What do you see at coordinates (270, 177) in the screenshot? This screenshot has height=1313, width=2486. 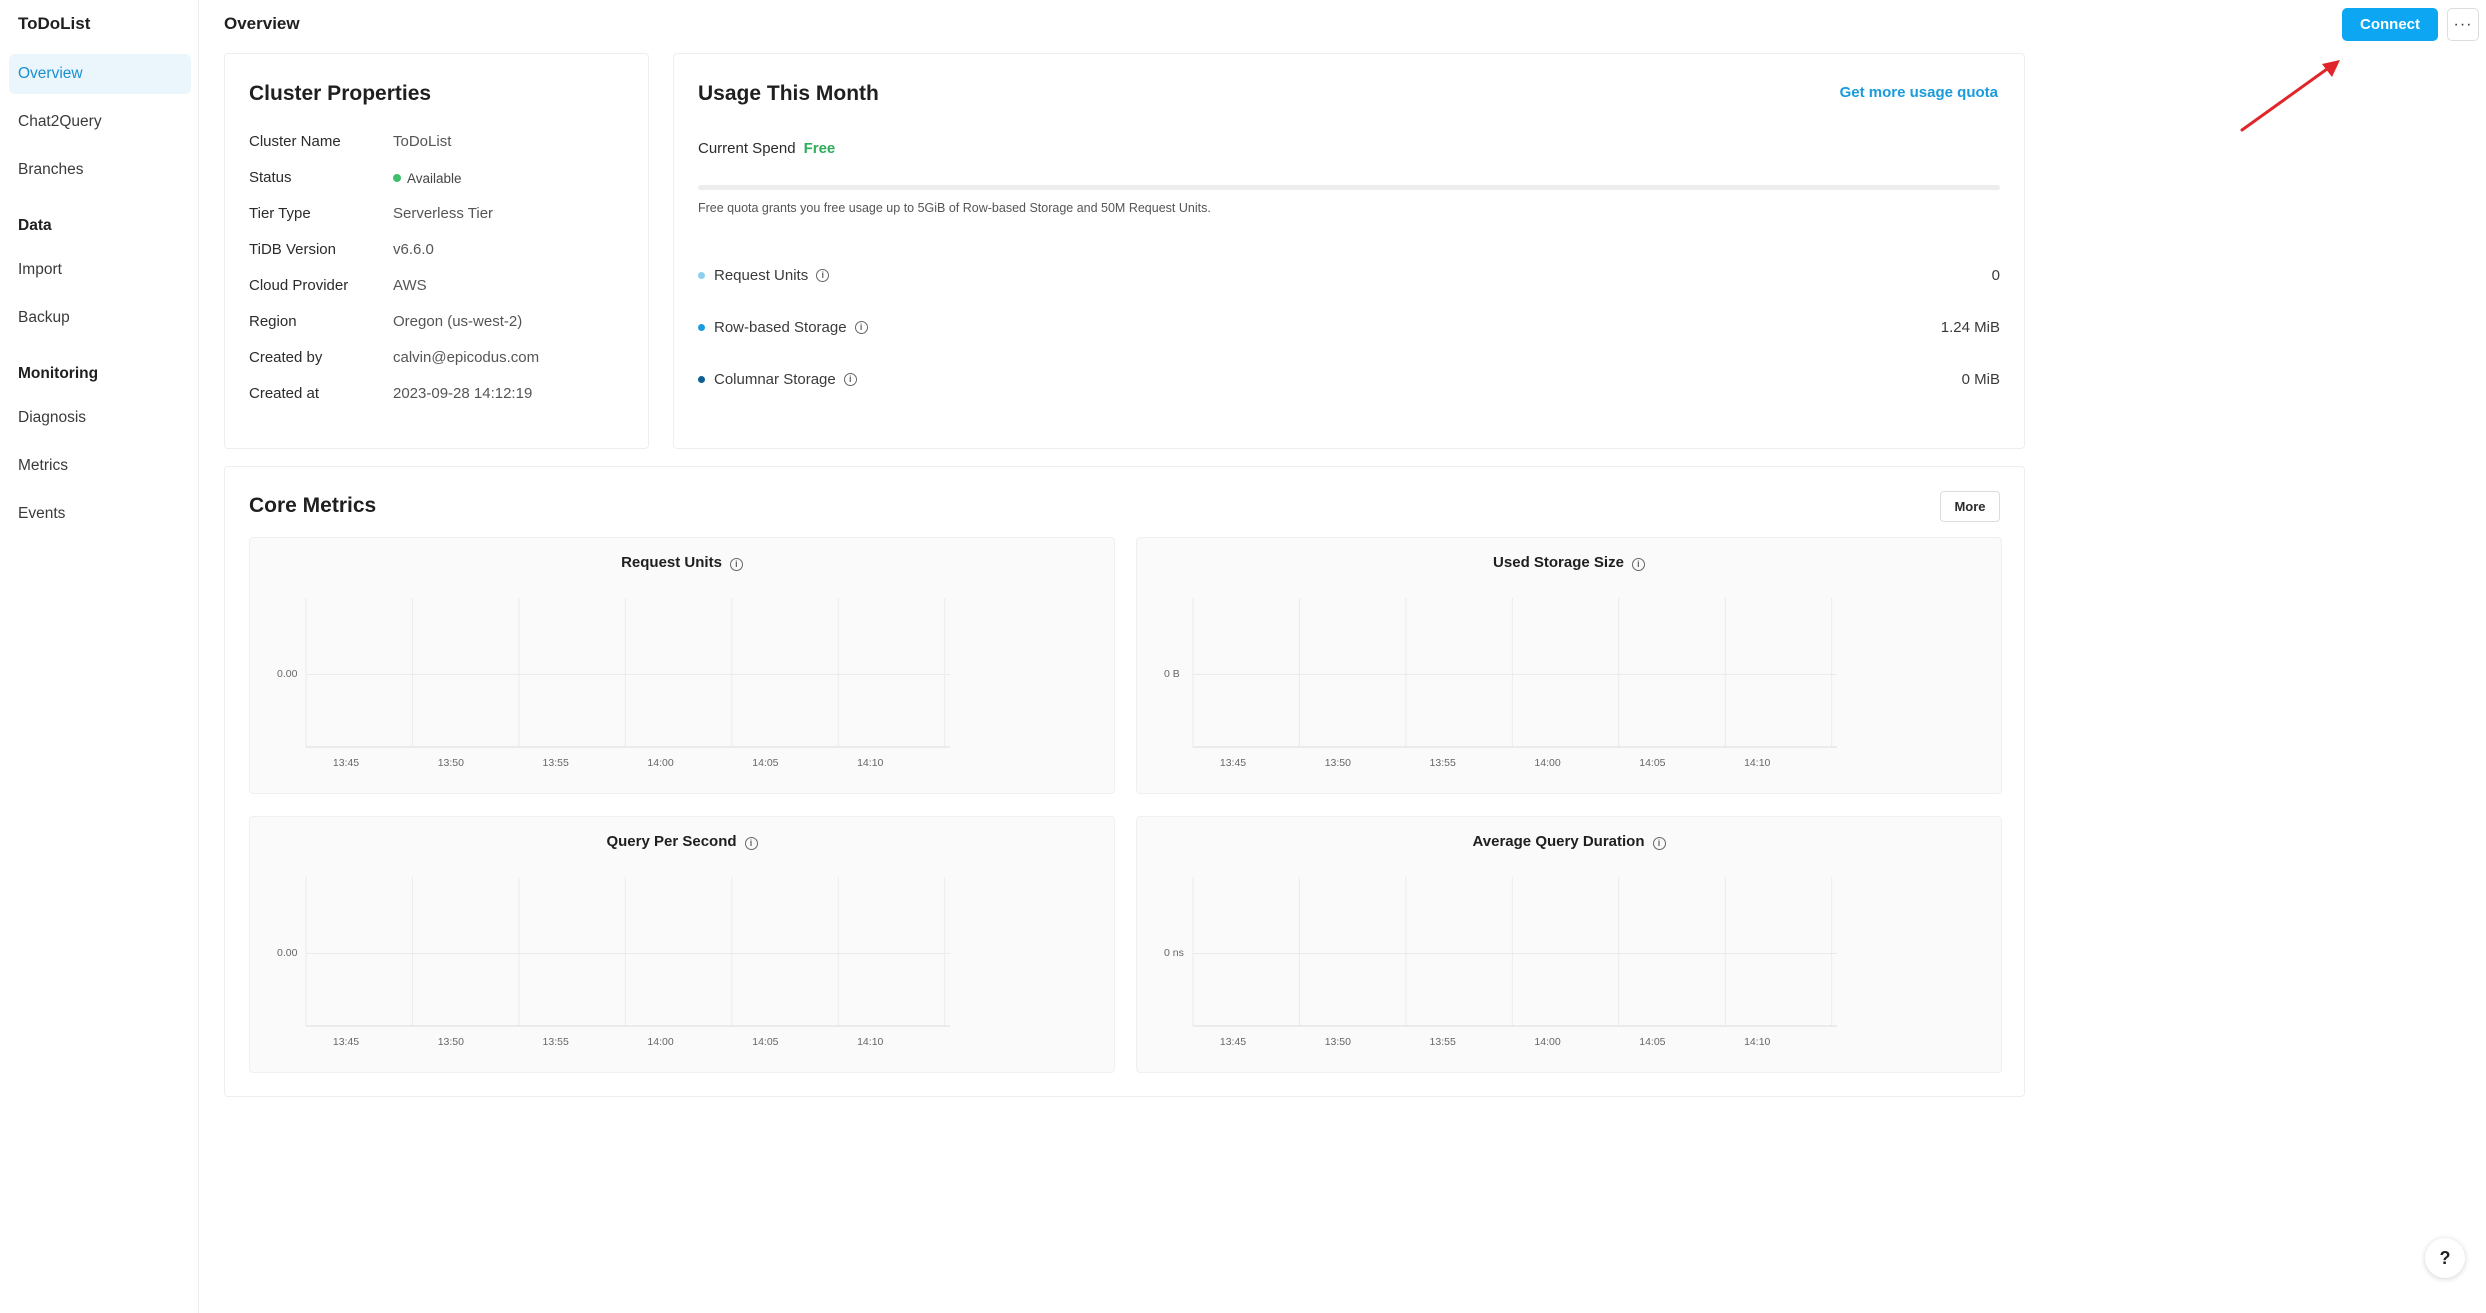 I see `prop-label-status: Status` at bounding box center [270, 177].